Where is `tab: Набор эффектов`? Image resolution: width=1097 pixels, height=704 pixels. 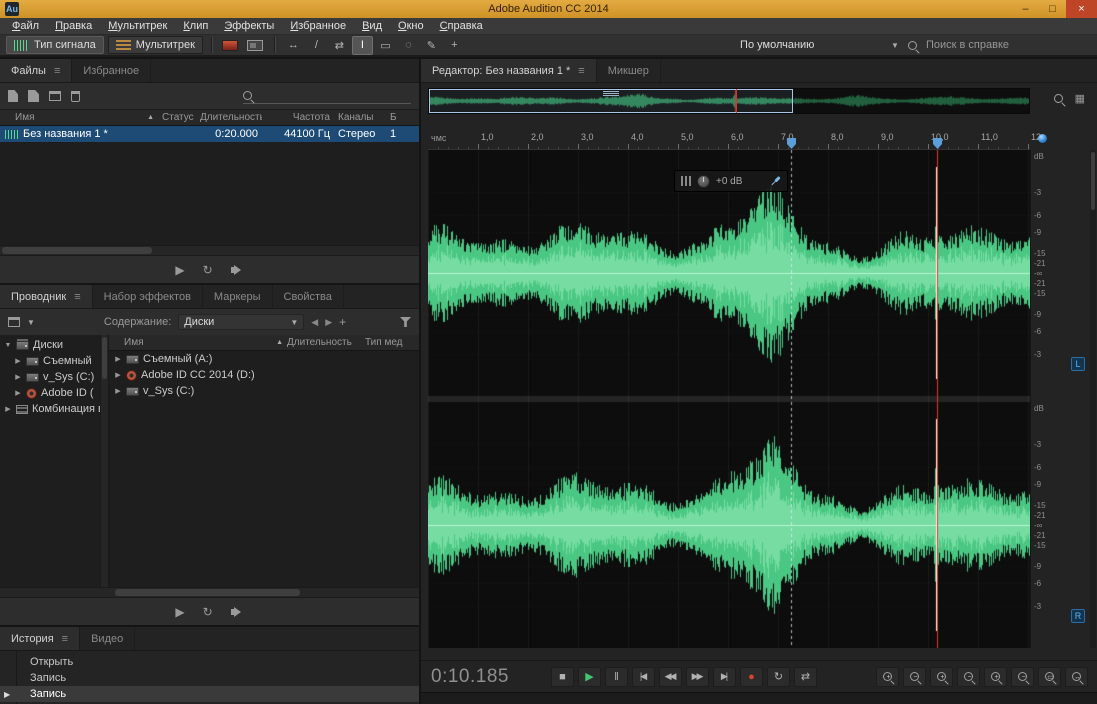
tab: Набор эффектов is located at coordinates (148, 296).